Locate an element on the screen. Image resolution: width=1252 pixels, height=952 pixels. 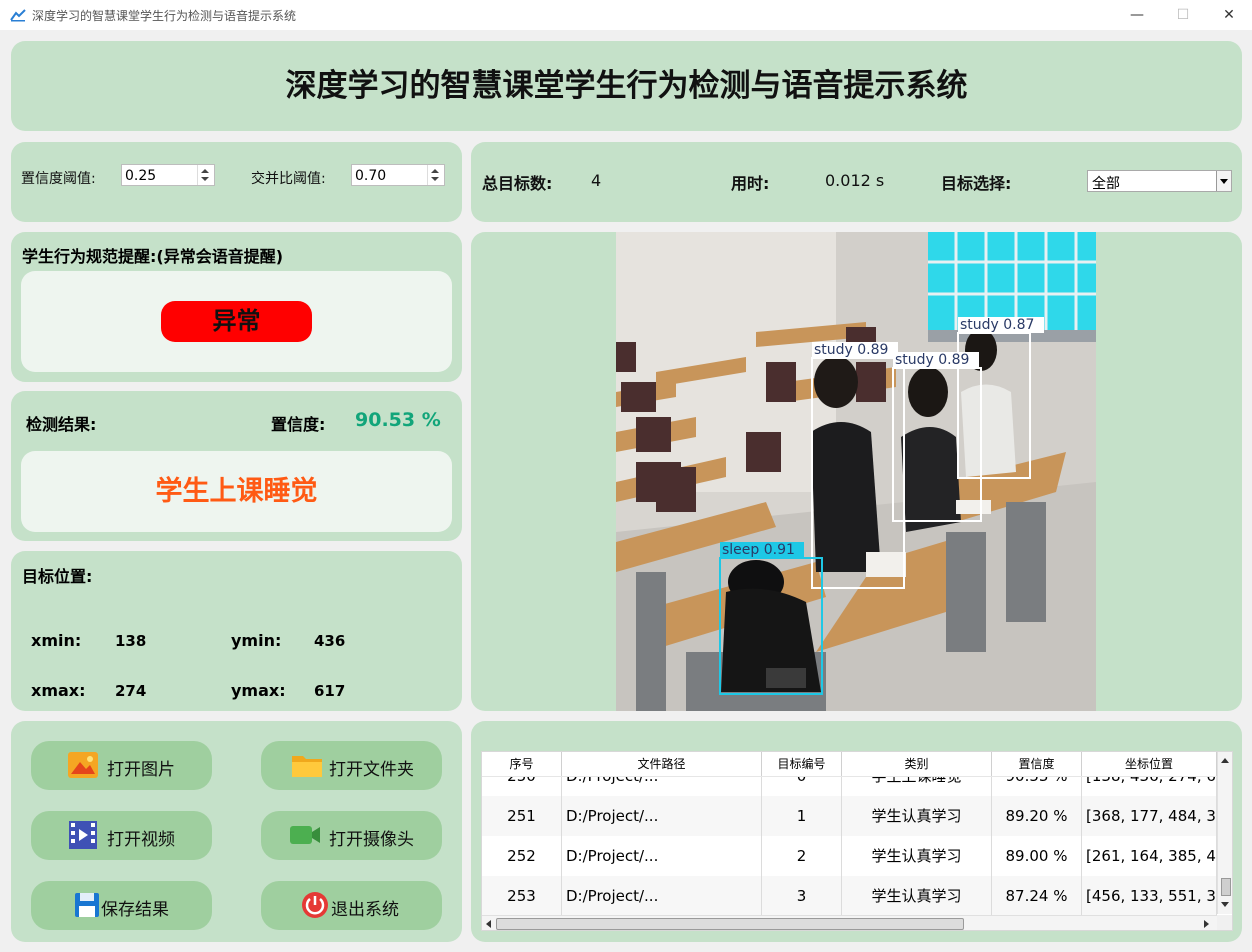
image-icon is located at coordinates (83, 765).